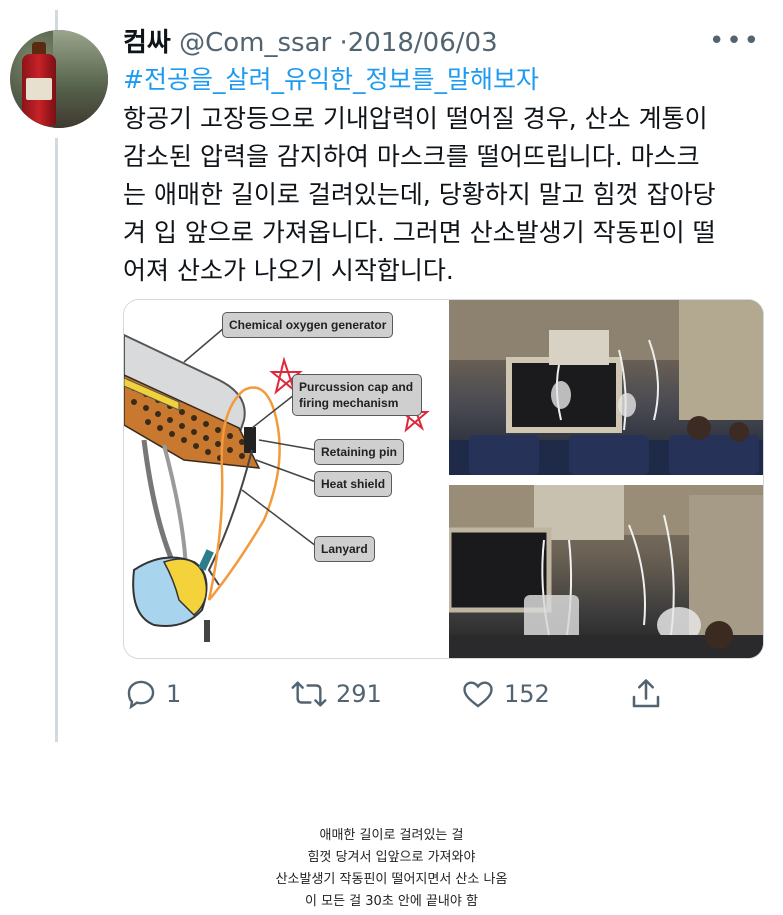 This screenshot has height=915, width=783. Describe the element at coordinates (309, 694) in the screenshot. I see `retweet-icon` at that location.